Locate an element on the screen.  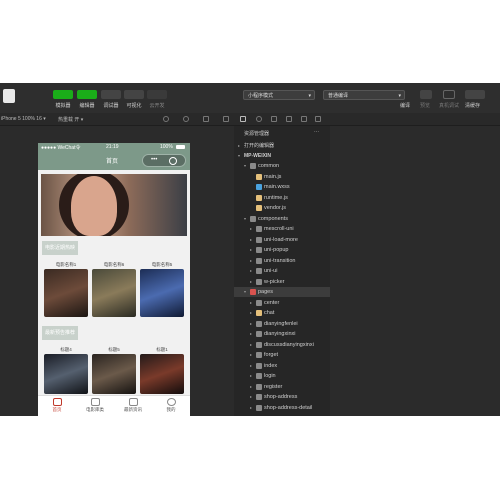
tree-item: ▸ dianyingxinxi is located at coordinates (282, 334).